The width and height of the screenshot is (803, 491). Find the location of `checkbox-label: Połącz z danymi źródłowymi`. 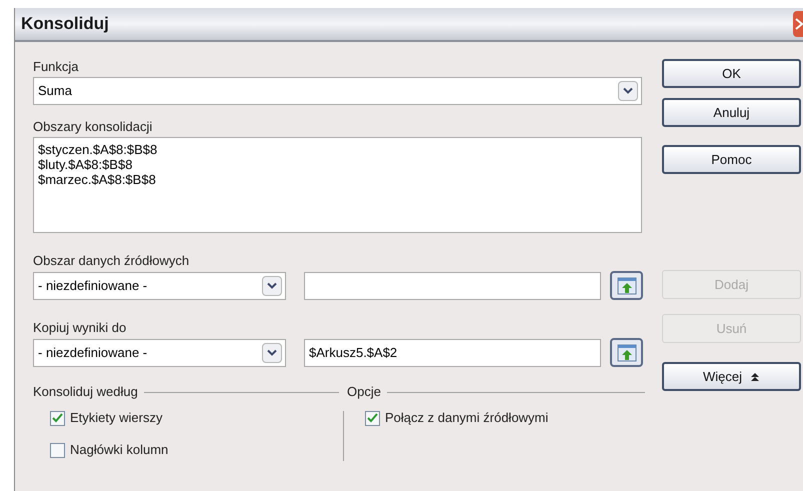

checkbox-label: Połącz z danymi źródłowymi is located at coordinates (466, 418).